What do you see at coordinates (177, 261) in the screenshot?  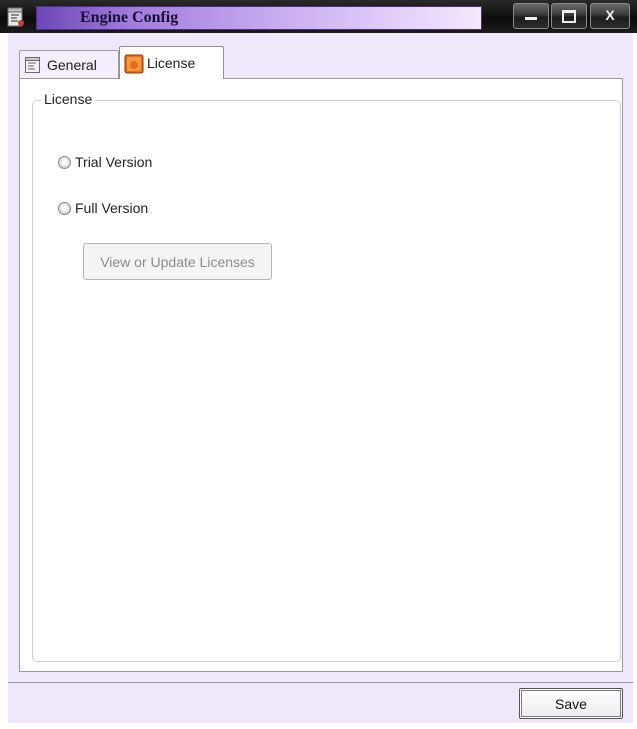 I see `view-update-licenses-button: View or Update Licenses` at bounding box center [177, 261].